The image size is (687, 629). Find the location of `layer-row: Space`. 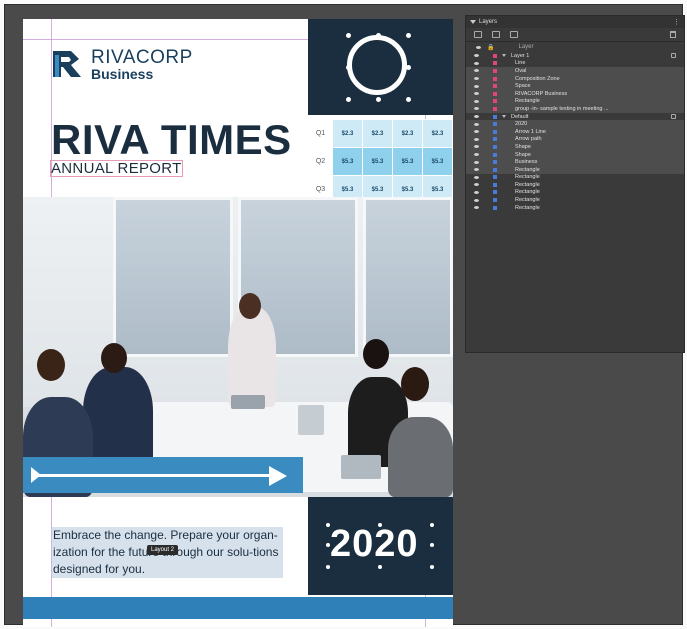

layer-row: Space is located at coordinates (575, 86).